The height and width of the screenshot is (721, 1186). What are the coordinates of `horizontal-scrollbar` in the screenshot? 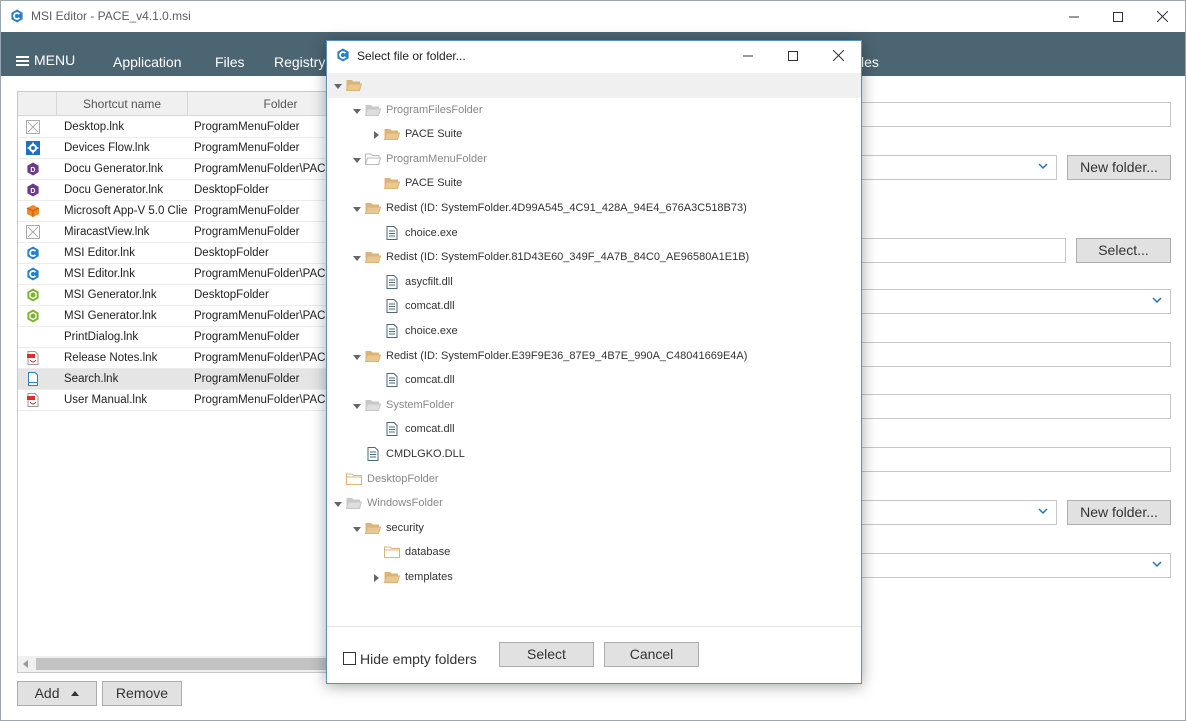 It's located at (173, 664).